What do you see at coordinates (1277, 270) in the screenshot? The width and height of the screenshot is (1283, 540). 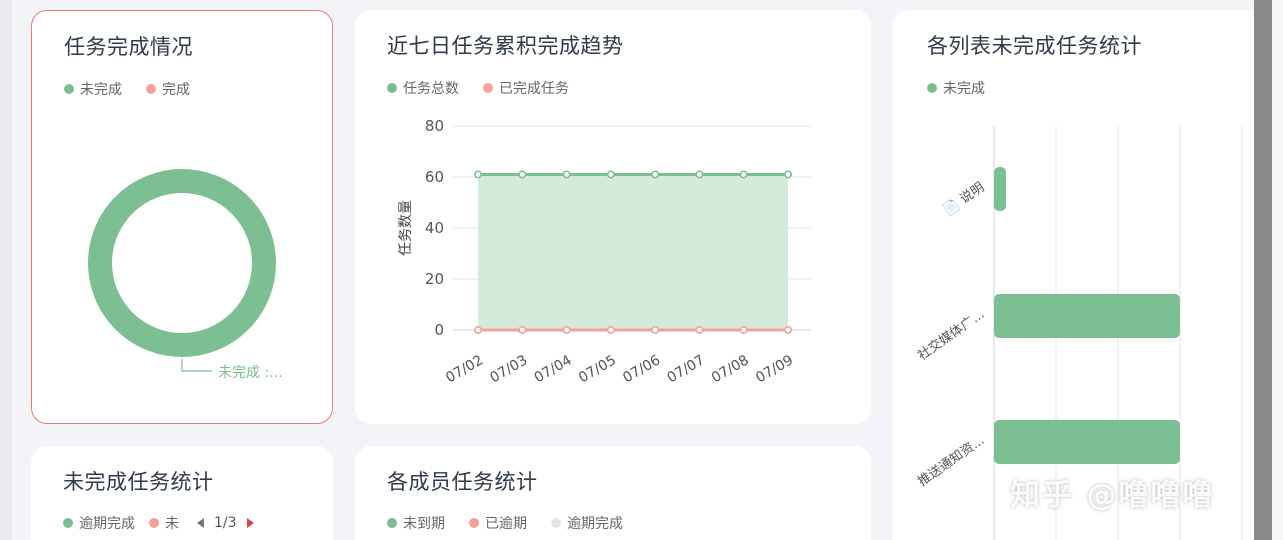 I see `scrollbar-rail` at bounding box center [1277, 270].